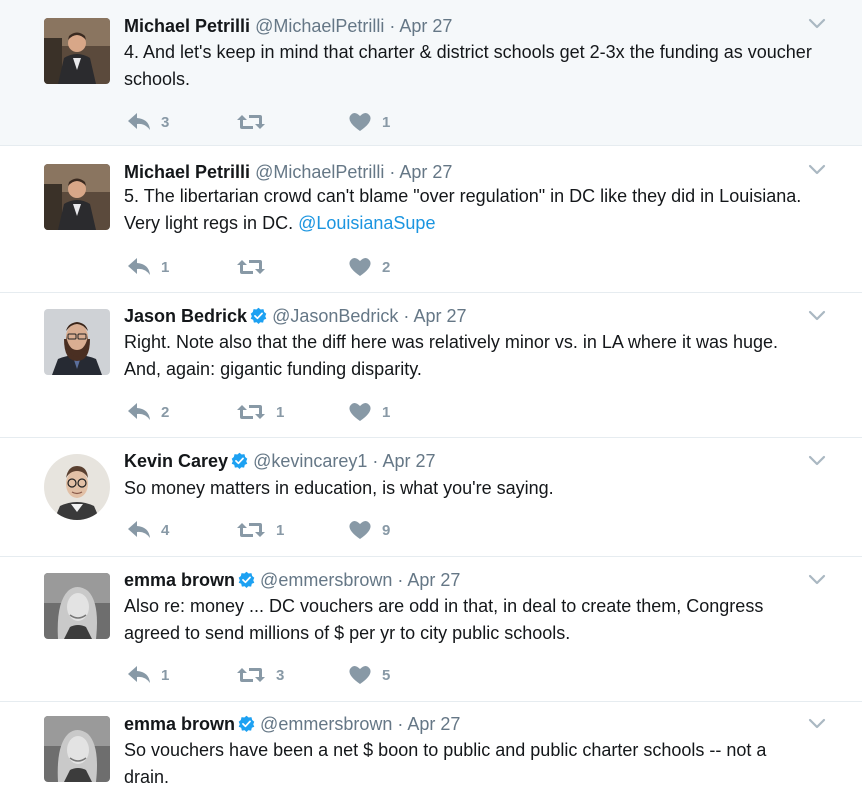 This screenshot has width=862, height=806. I want to click on reply-count: 3, so click(165, 122).